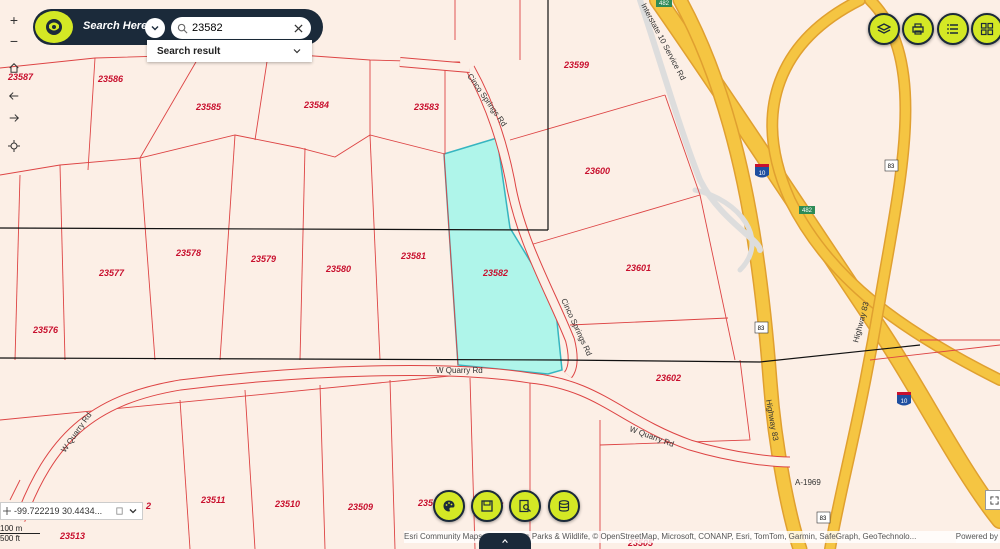  I want to click on grid-button, so click(985, 29).